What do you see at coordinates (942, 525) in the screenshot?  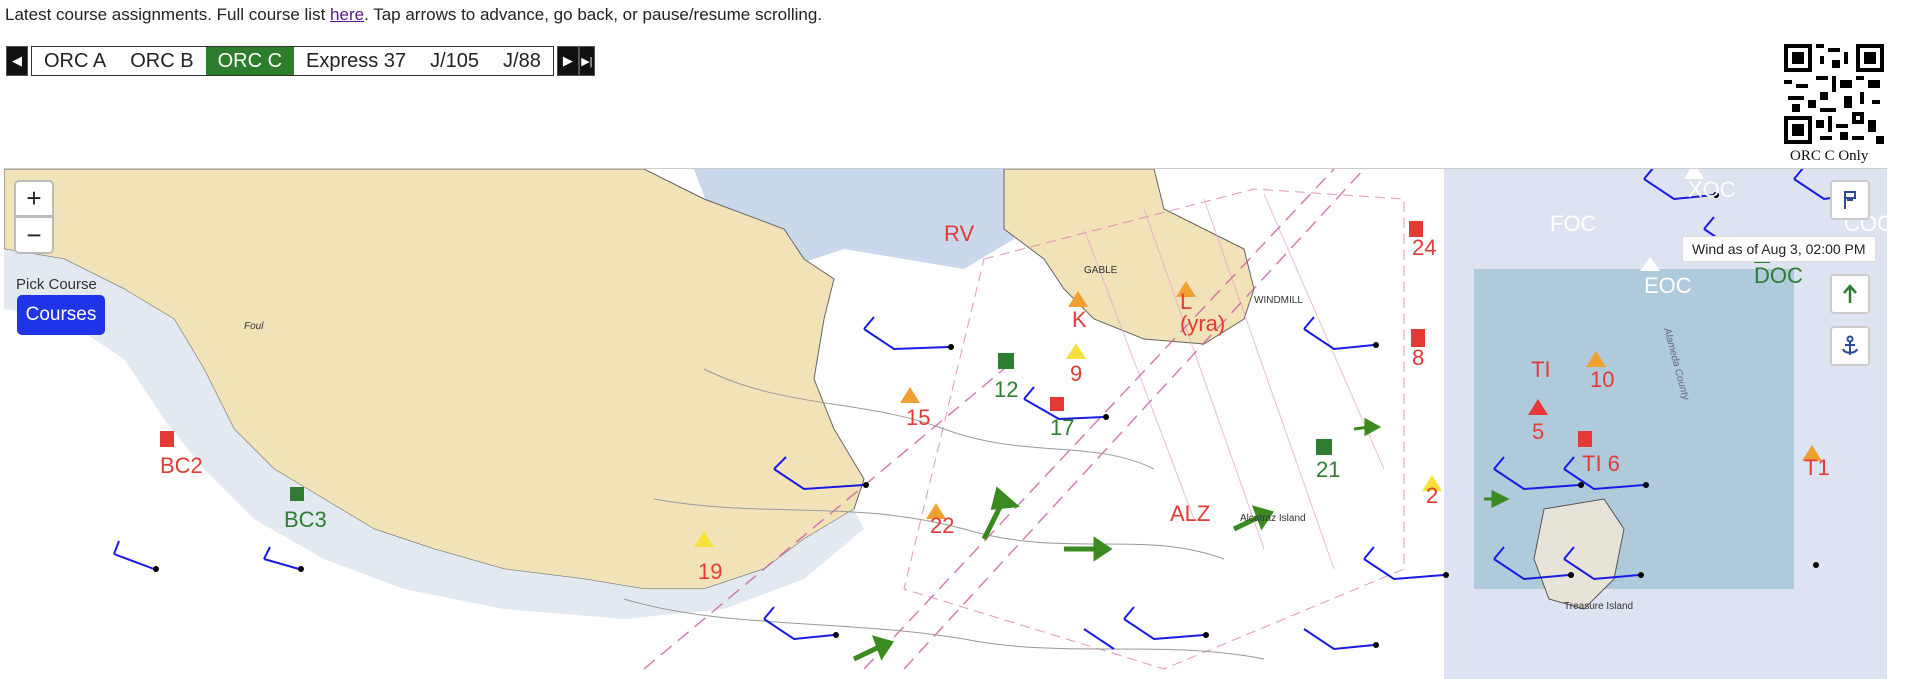 I see `mark-22: 22` at bounding box center [942, 525].